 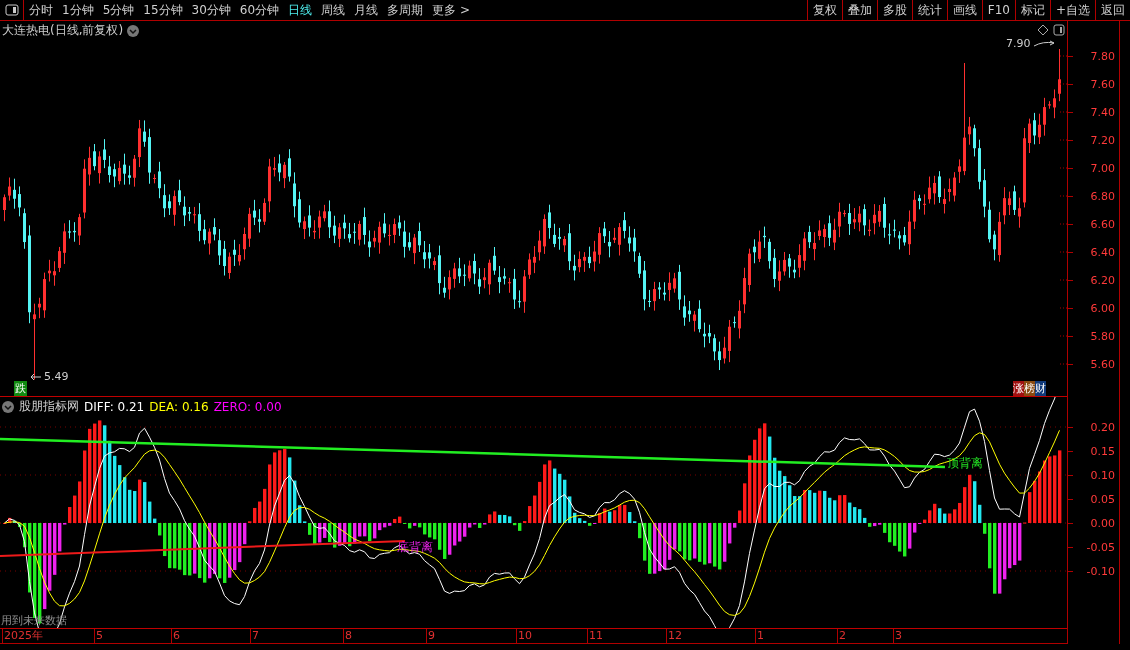 What do you see at coordinates (1102, 196) in the screenshot?
I see `axis-label: 6.80` at bounding box center [1102, 196].